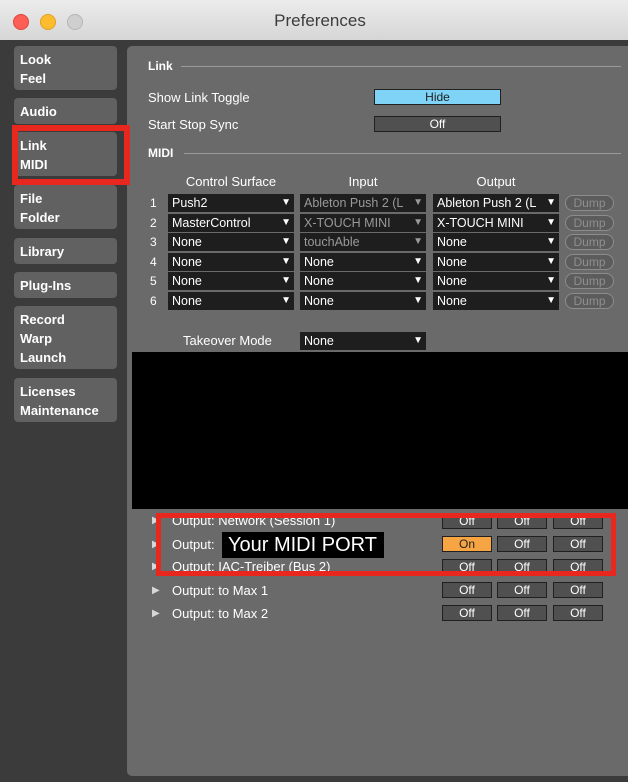 Image resolution: width=628 pixels, height=782 pixels. What do you see at coordinates (161, 153) in the screenshot?
I see `midi-section-header: MIDI` at bounding box center [161, 153].